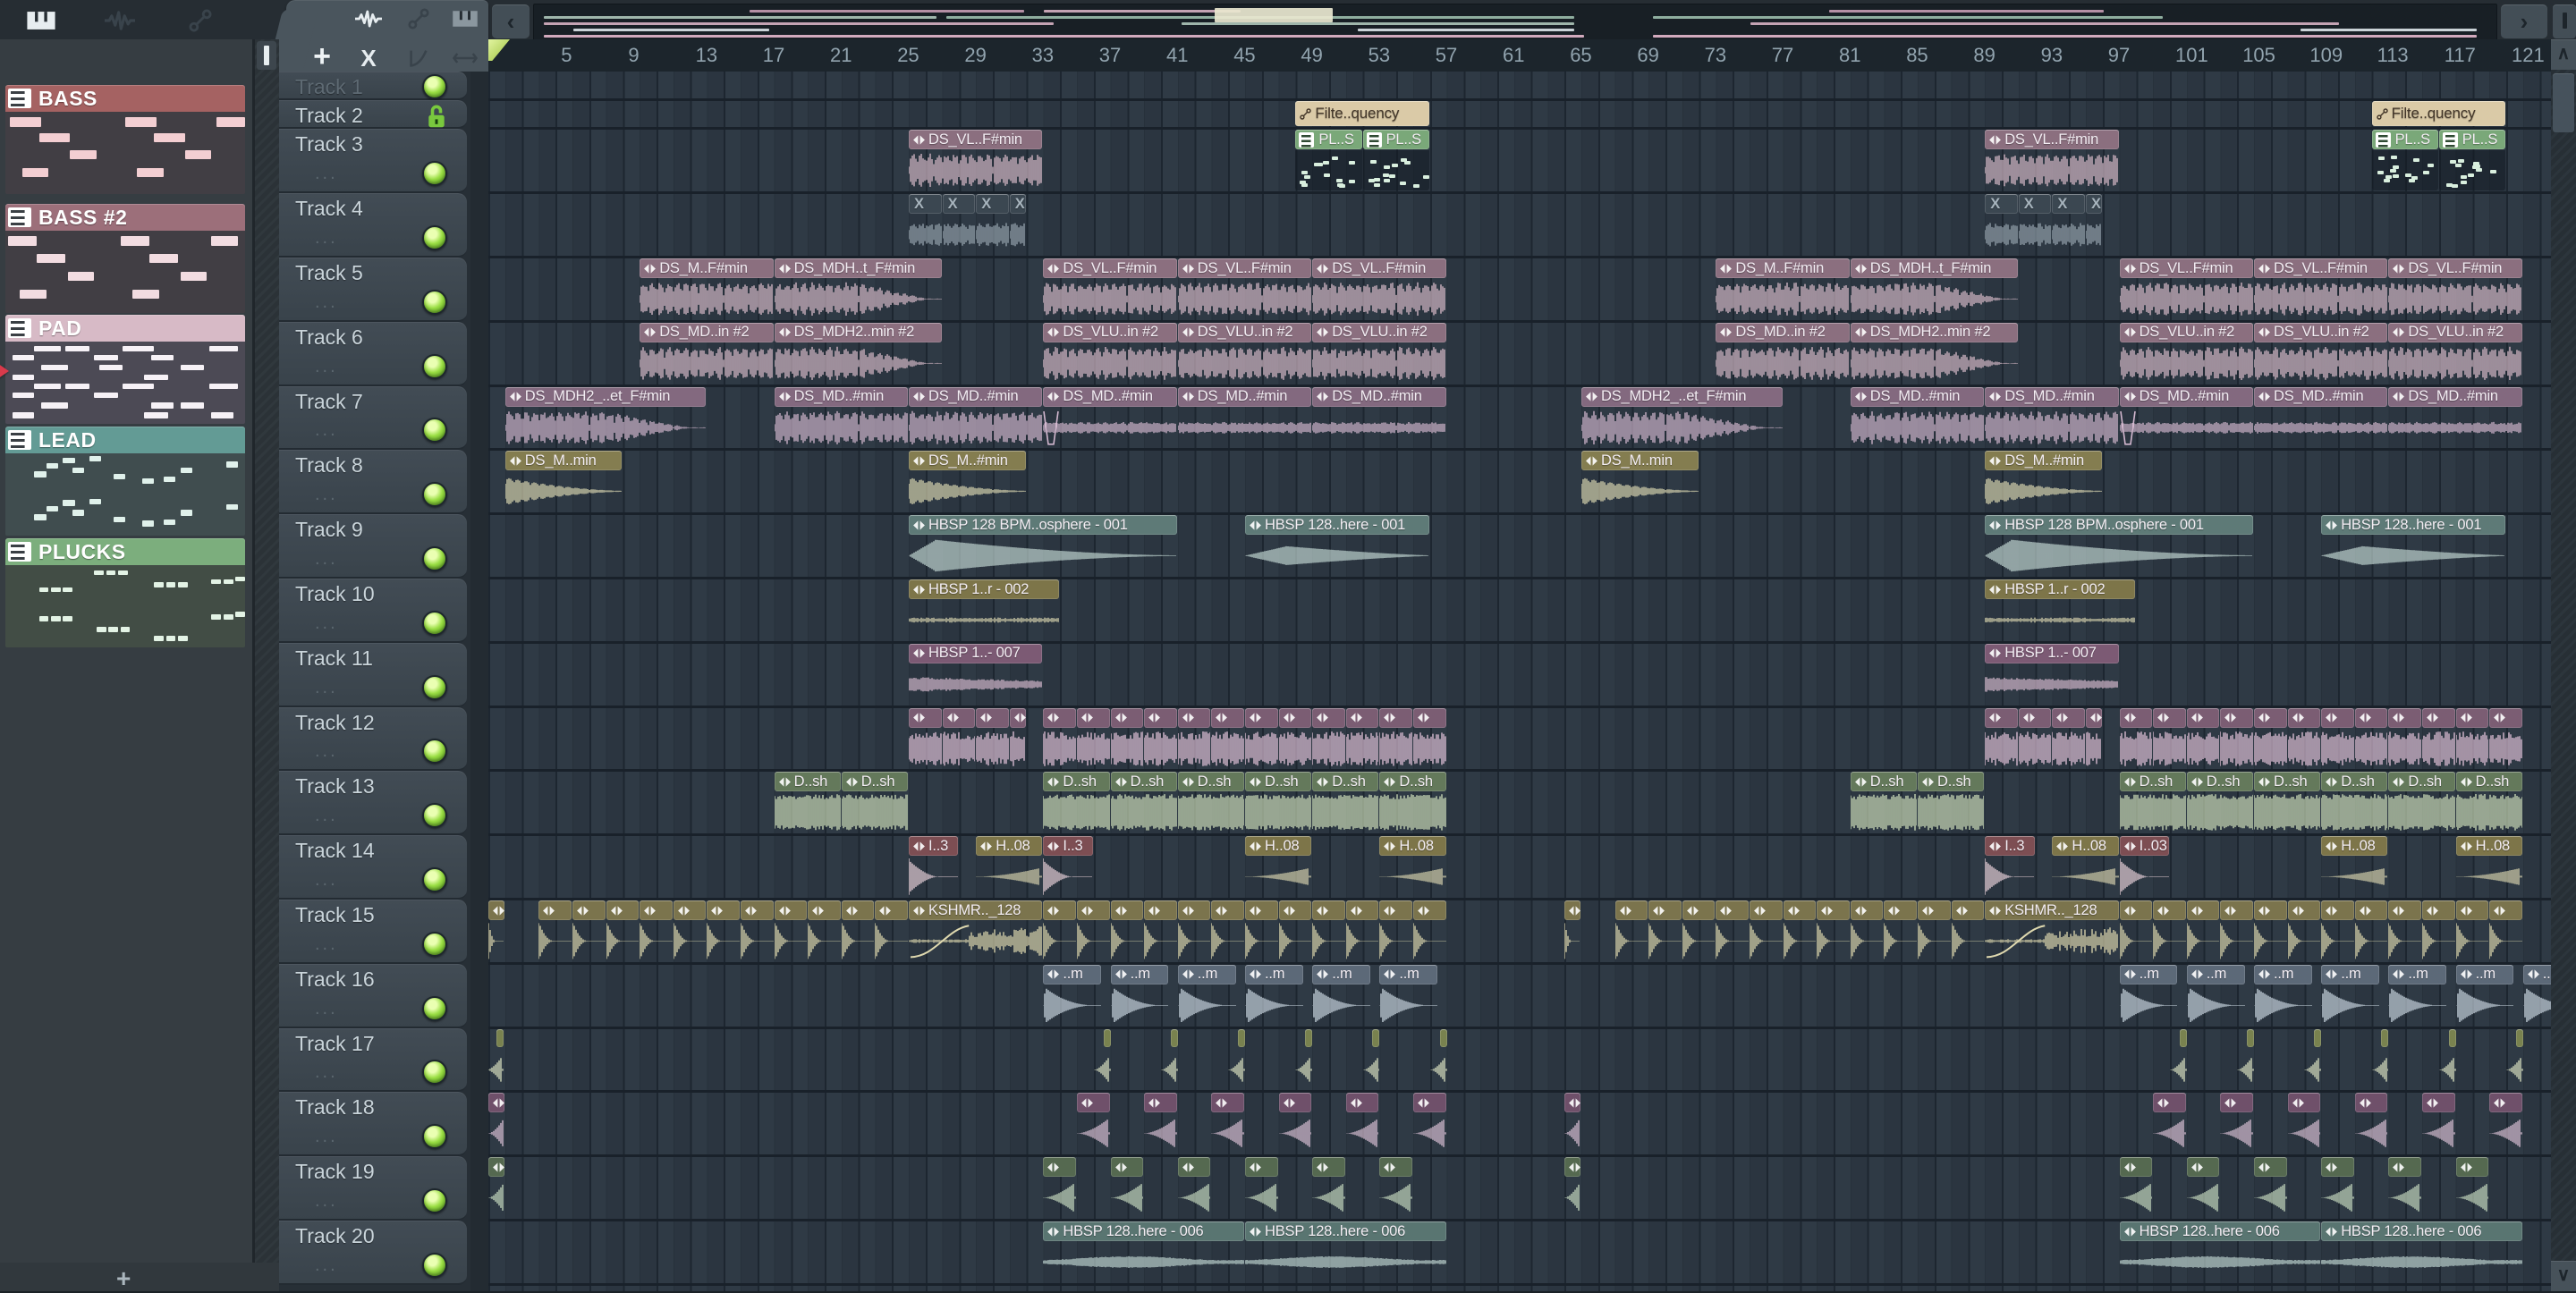 This screenshot has width=2576, height=1293. I want to click on playlist-minimap, so click(1515, 23).